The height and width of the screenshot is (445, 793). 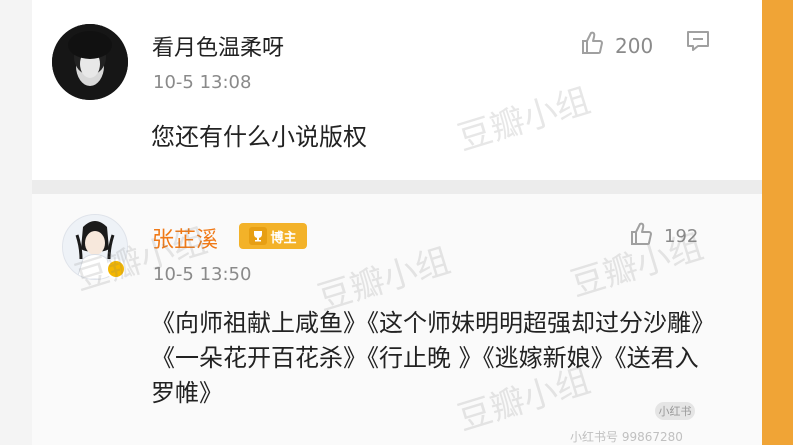 I want to click on footer-watermark: 小红书号 99867280, so click(x=626, y=437).